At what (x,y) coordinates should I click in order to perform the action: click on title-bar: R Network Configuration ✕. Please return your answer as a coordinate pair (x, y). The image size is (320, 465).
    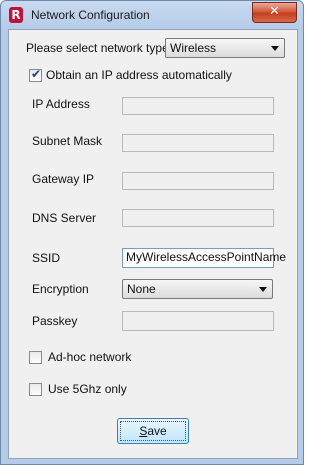
    Looking at the image, I should click on (152, 15).